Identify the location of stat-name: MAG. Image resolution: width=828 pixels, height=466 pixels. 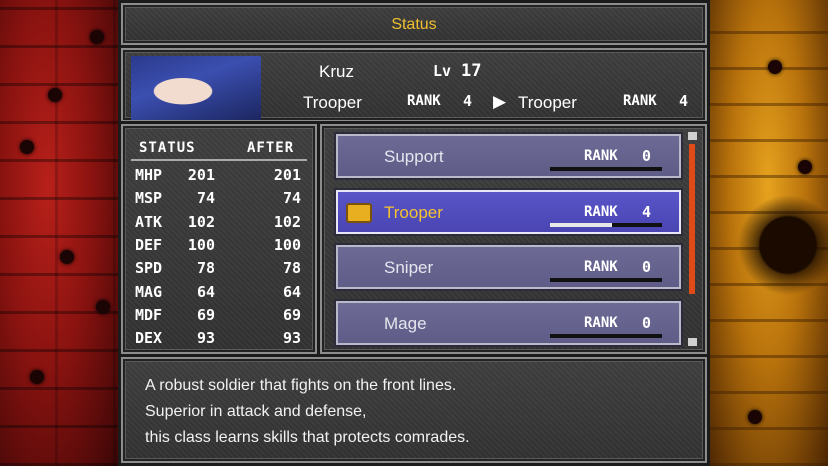
(149, 291).